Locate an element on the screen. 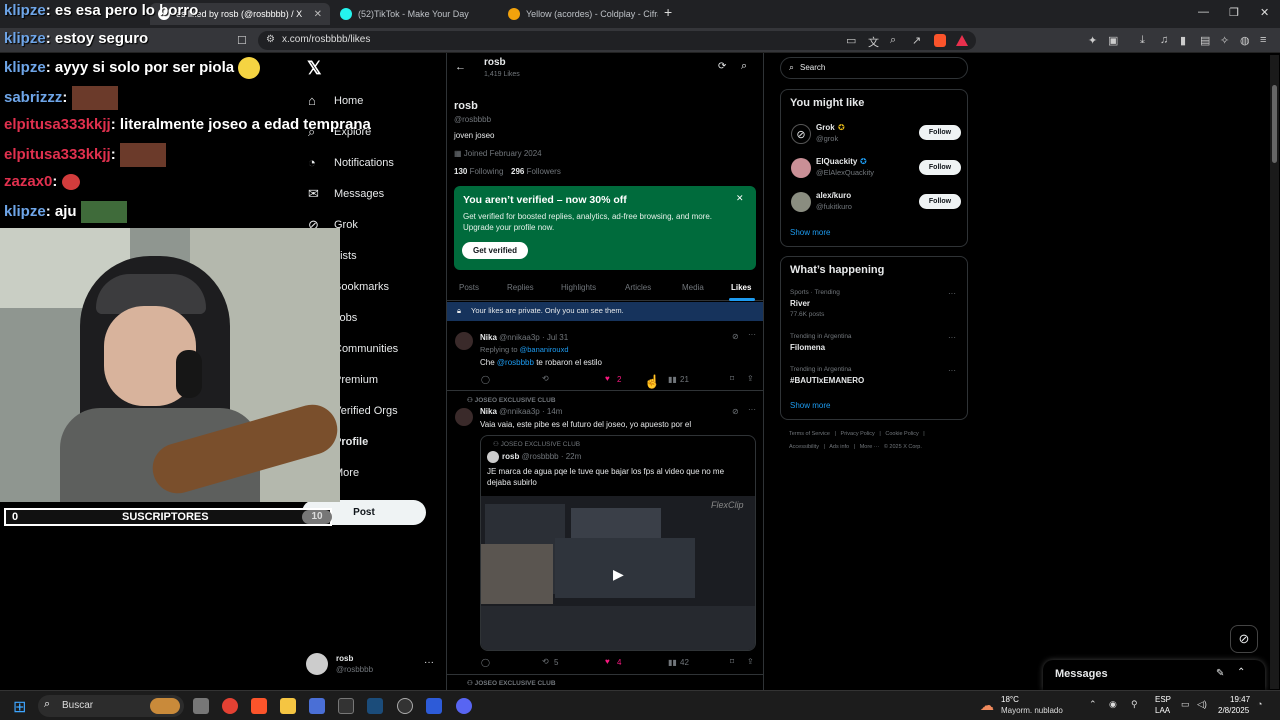 Image resolution: width=1280 pixels, height=720 pixels. file-explorer-icon is located at coordinates (288, 706).